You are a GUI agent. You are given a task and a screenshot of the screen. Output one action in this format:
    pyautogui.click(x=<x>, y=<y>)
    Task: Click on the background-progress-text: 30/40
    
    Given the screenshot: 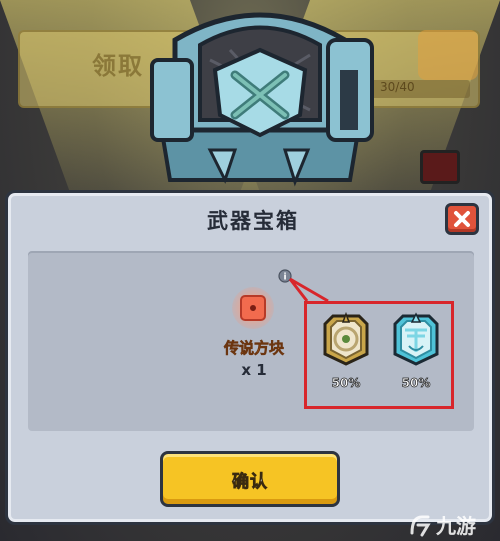 What is the action you would take?
    pyautogui.click(x=397, y=87)
    